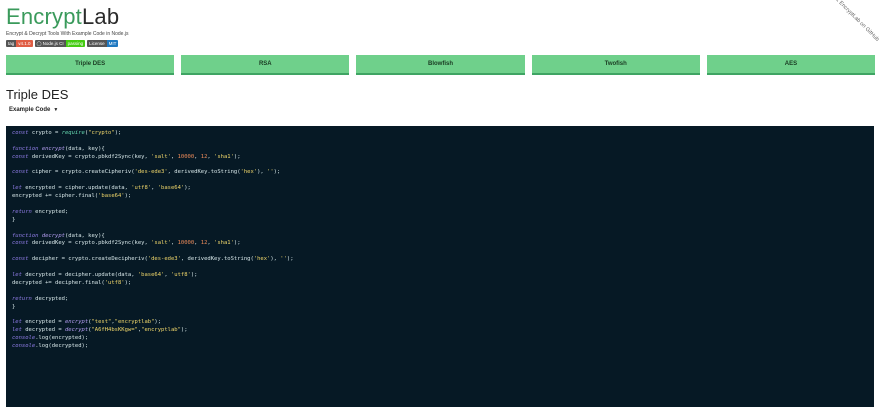 This screenshot has width=880, height=415. What do you see at coordinates (53, 43) in the screenshot?
I see `badge-label-text: Node.js CI` at bounding box center [53, 43].